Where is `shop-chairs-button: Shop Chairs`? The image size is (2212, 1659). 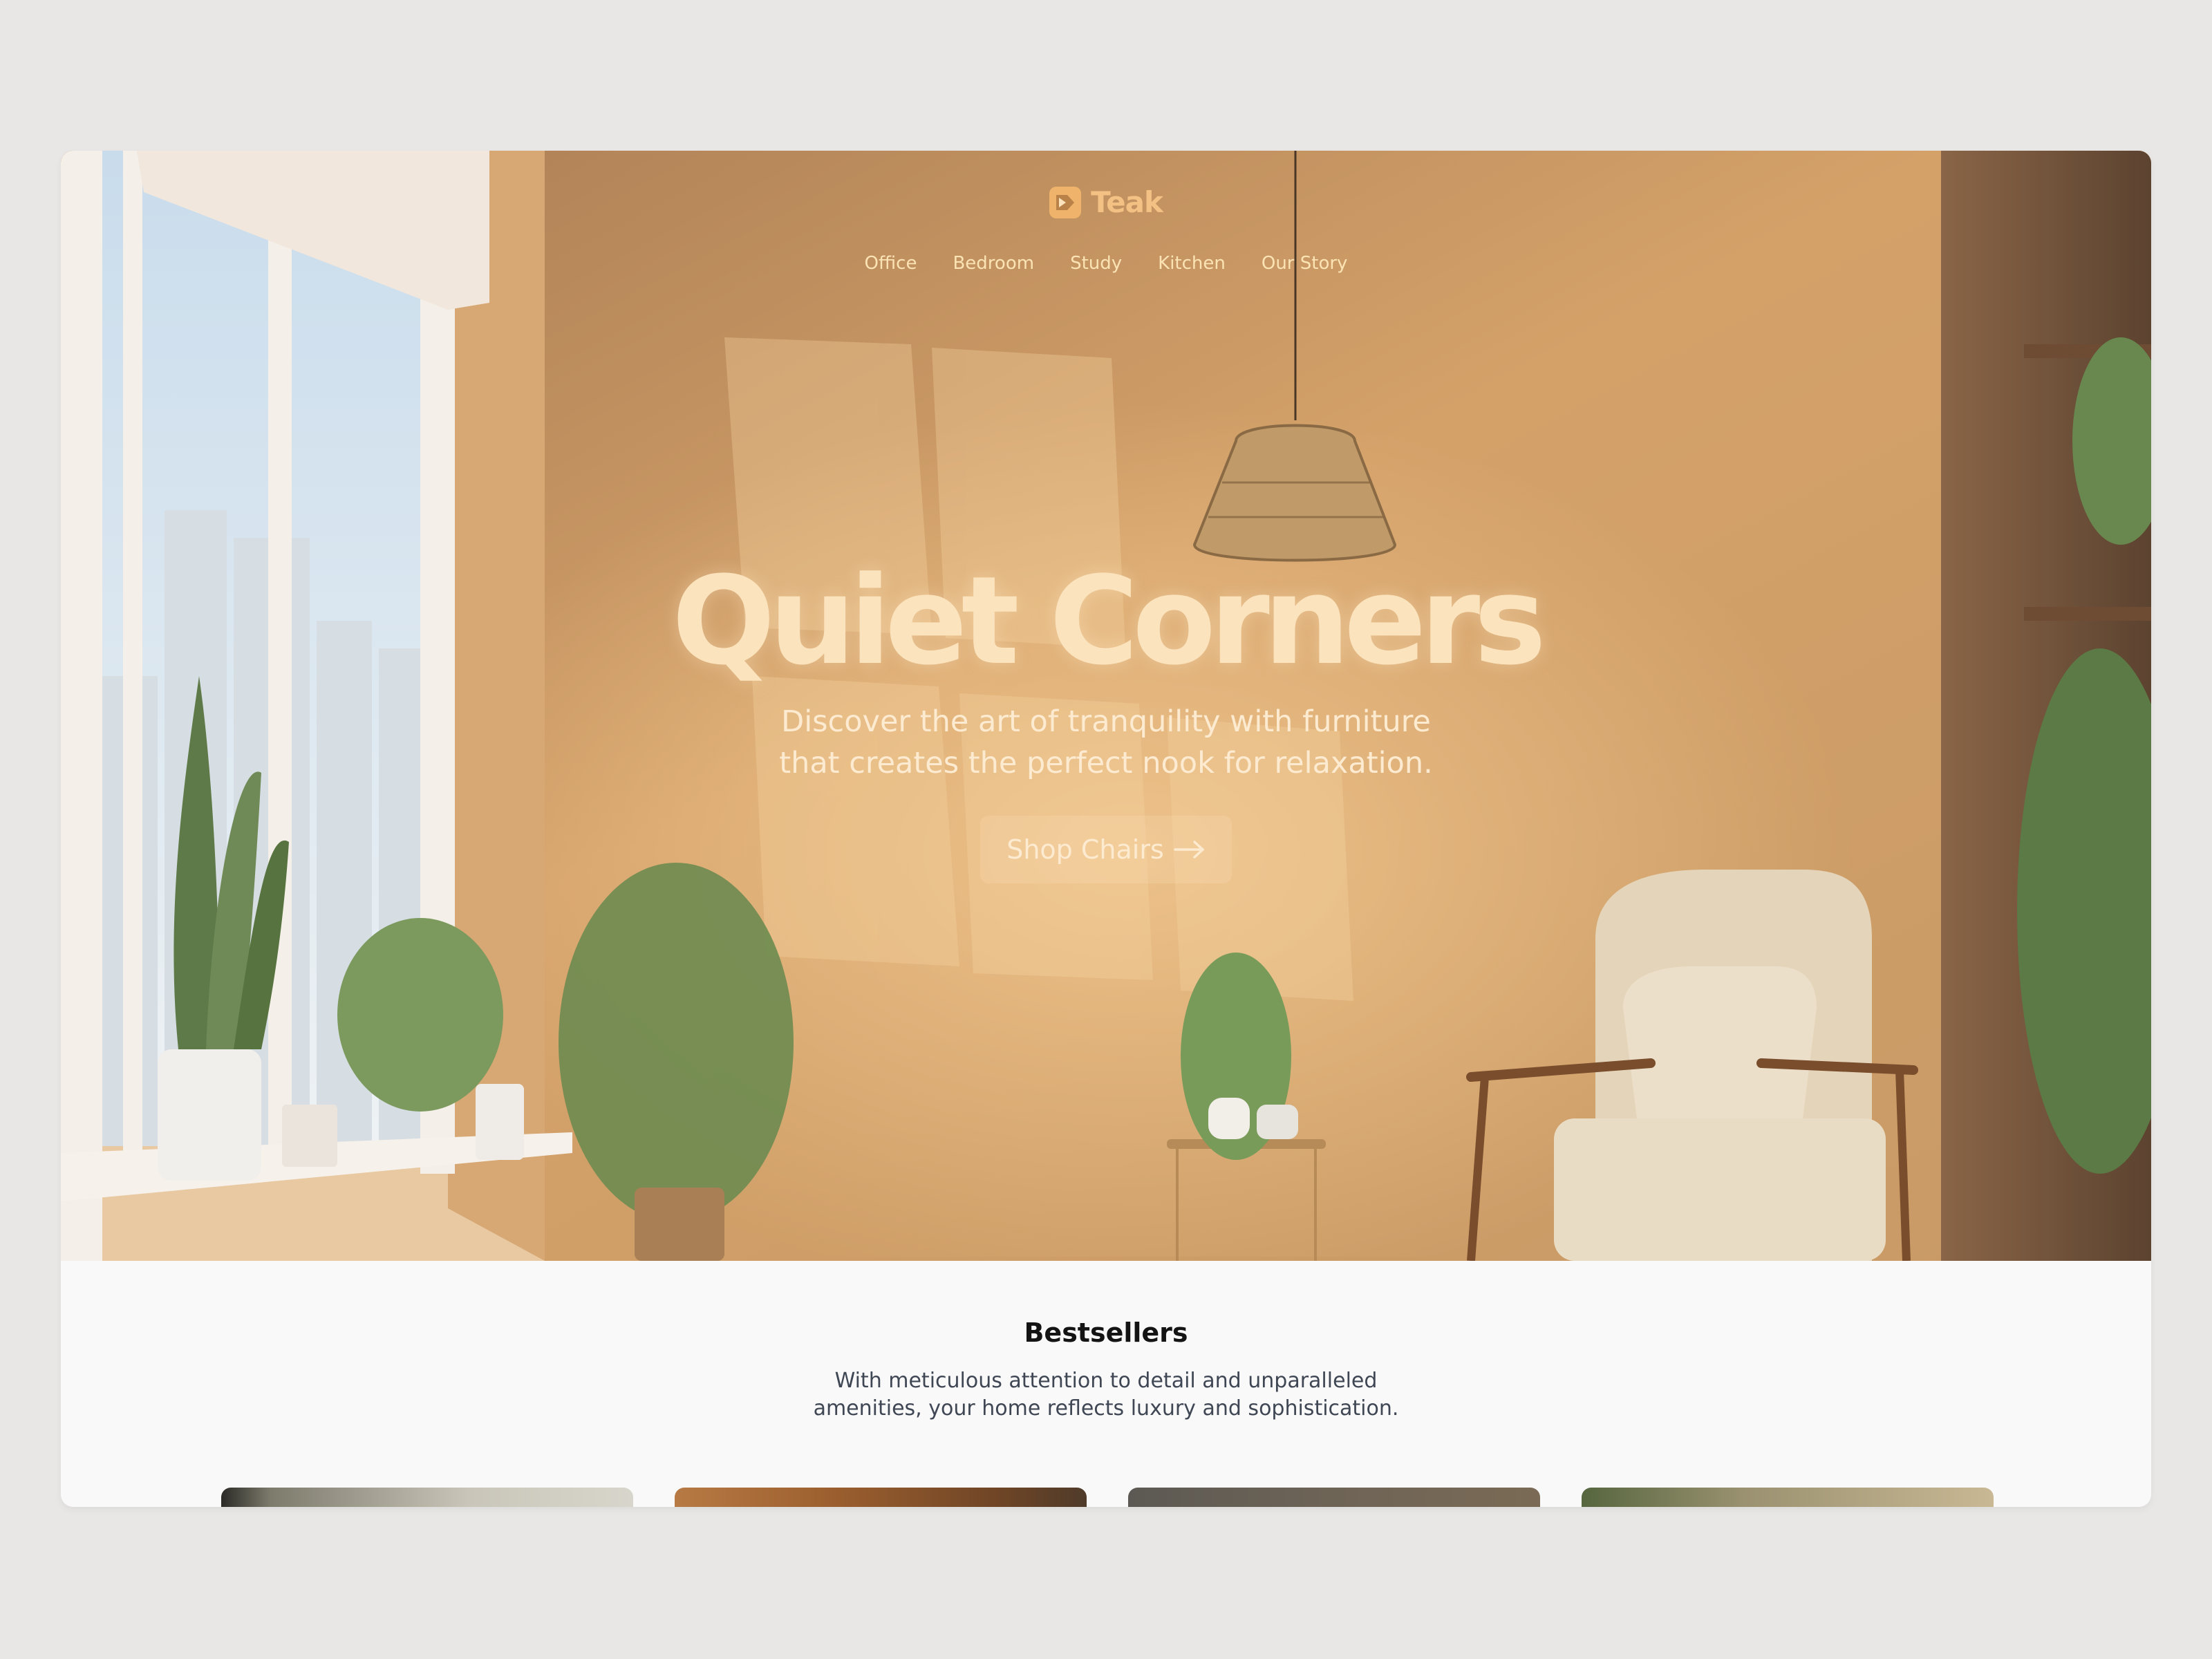 shop-chairs-button: Shop Chairs is located at coordinates (1106, 849).